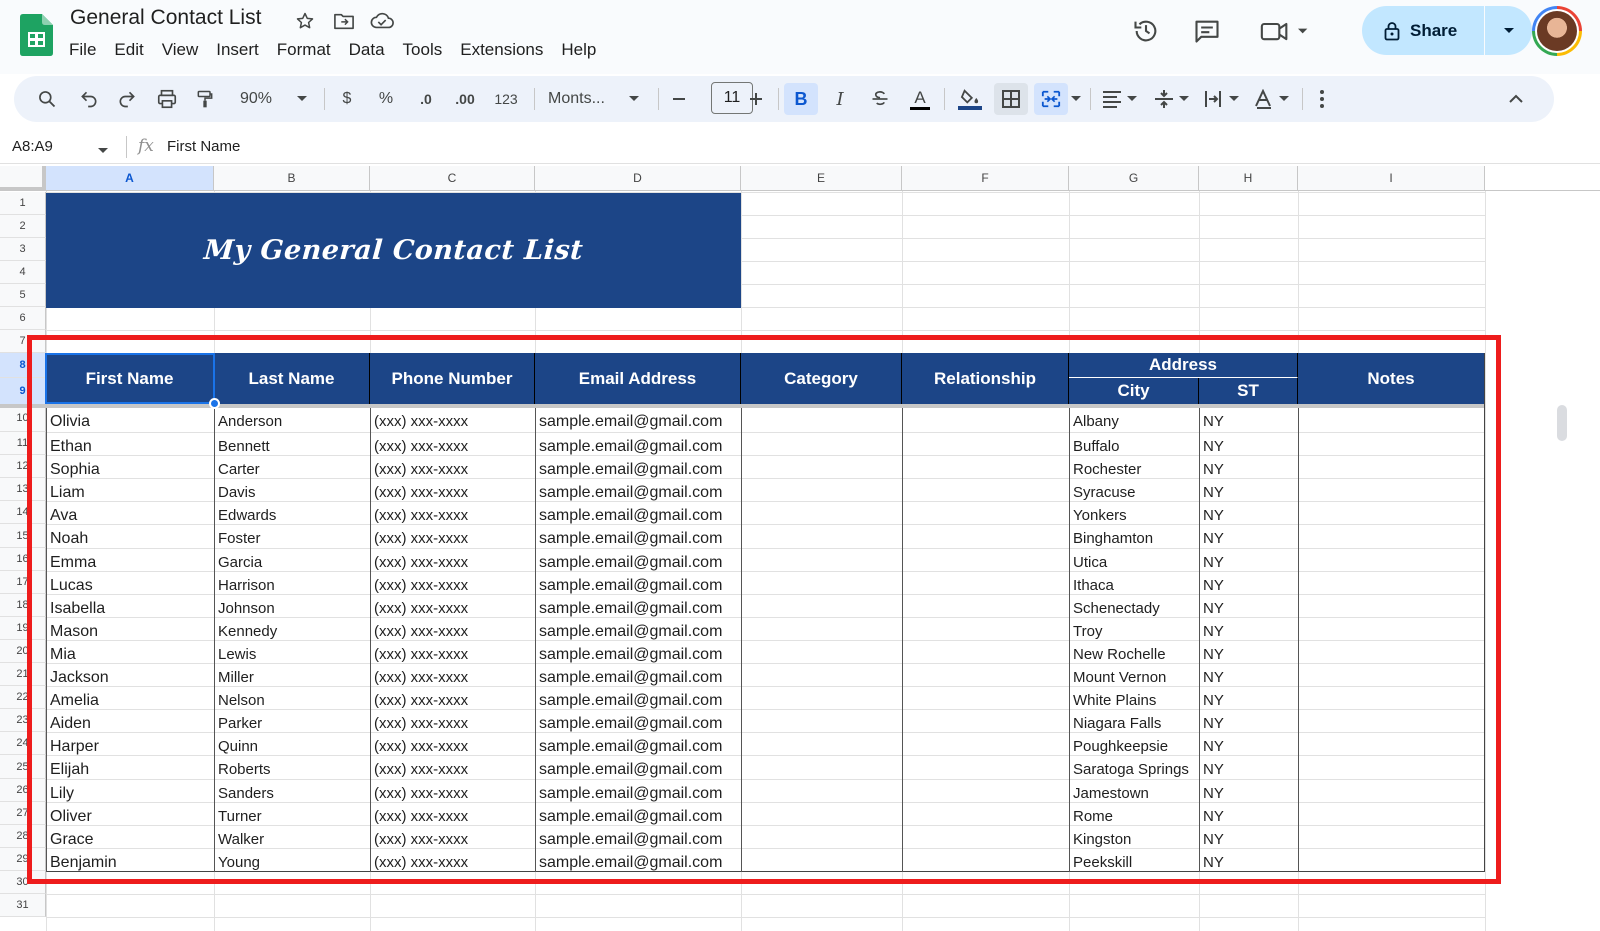 The image size is (1600, 931). I want to click on bold-button: B, so click(801, 99).